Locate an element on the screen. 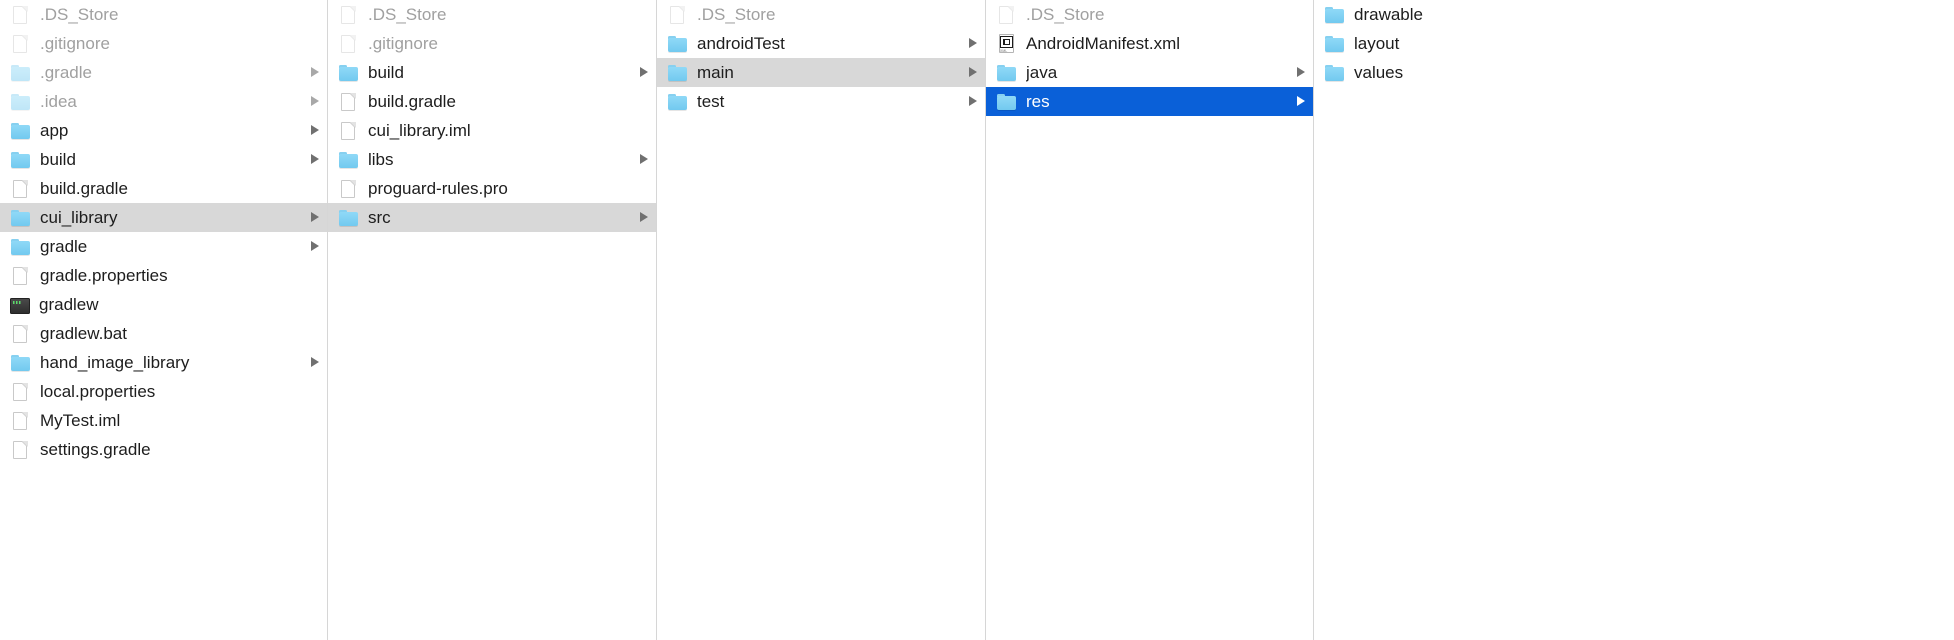  file-row: layout is located at coordinates (1634, 43).